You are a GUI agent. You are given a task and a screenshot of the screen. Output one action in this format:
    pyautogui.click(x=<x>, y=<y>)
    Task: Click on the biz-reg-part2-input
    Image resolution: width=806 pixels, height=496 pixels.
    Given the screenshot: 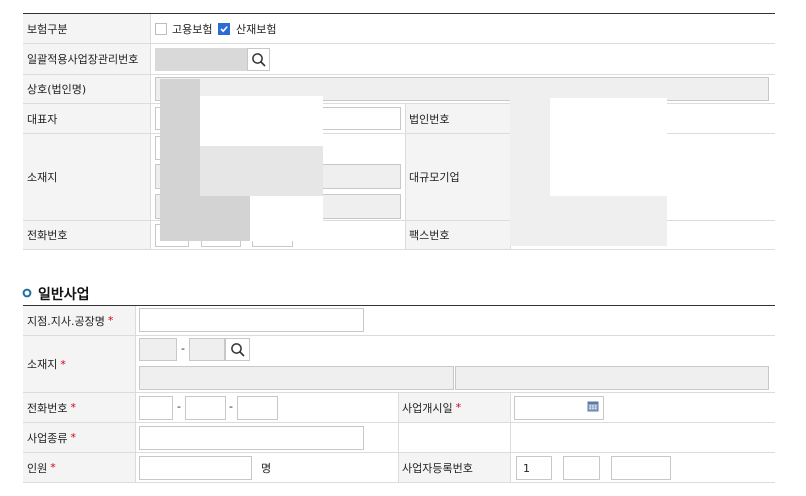 What is the action you would take?
    pyautogui.click(x=581, y=468)
    